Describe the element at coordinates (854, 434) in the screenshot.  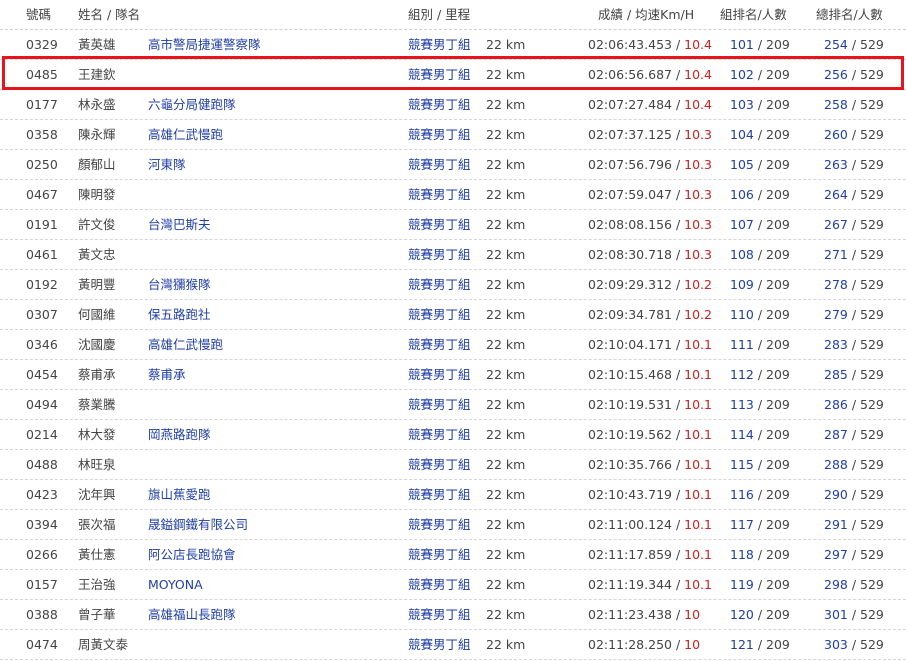
I see `overall-rank: 287 / 529` at that location.